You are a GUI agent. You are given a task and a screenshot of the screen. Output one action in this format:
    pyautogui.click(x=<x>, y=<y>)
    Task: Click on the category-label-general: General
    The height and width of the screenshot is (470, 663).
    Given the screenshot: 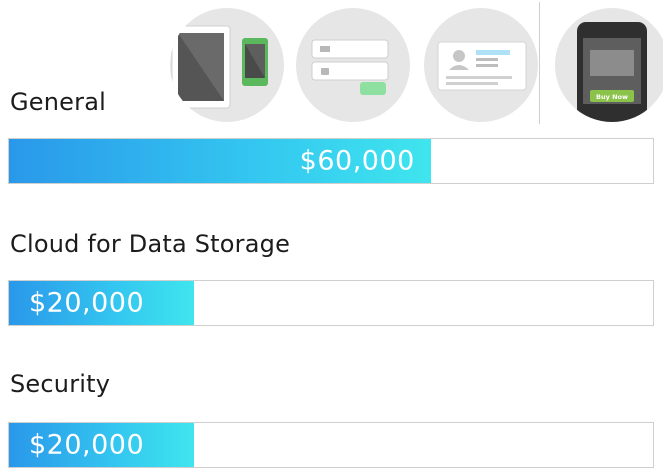 What is the action you would take?
    pyautogui.click(x=58, y=102)
    